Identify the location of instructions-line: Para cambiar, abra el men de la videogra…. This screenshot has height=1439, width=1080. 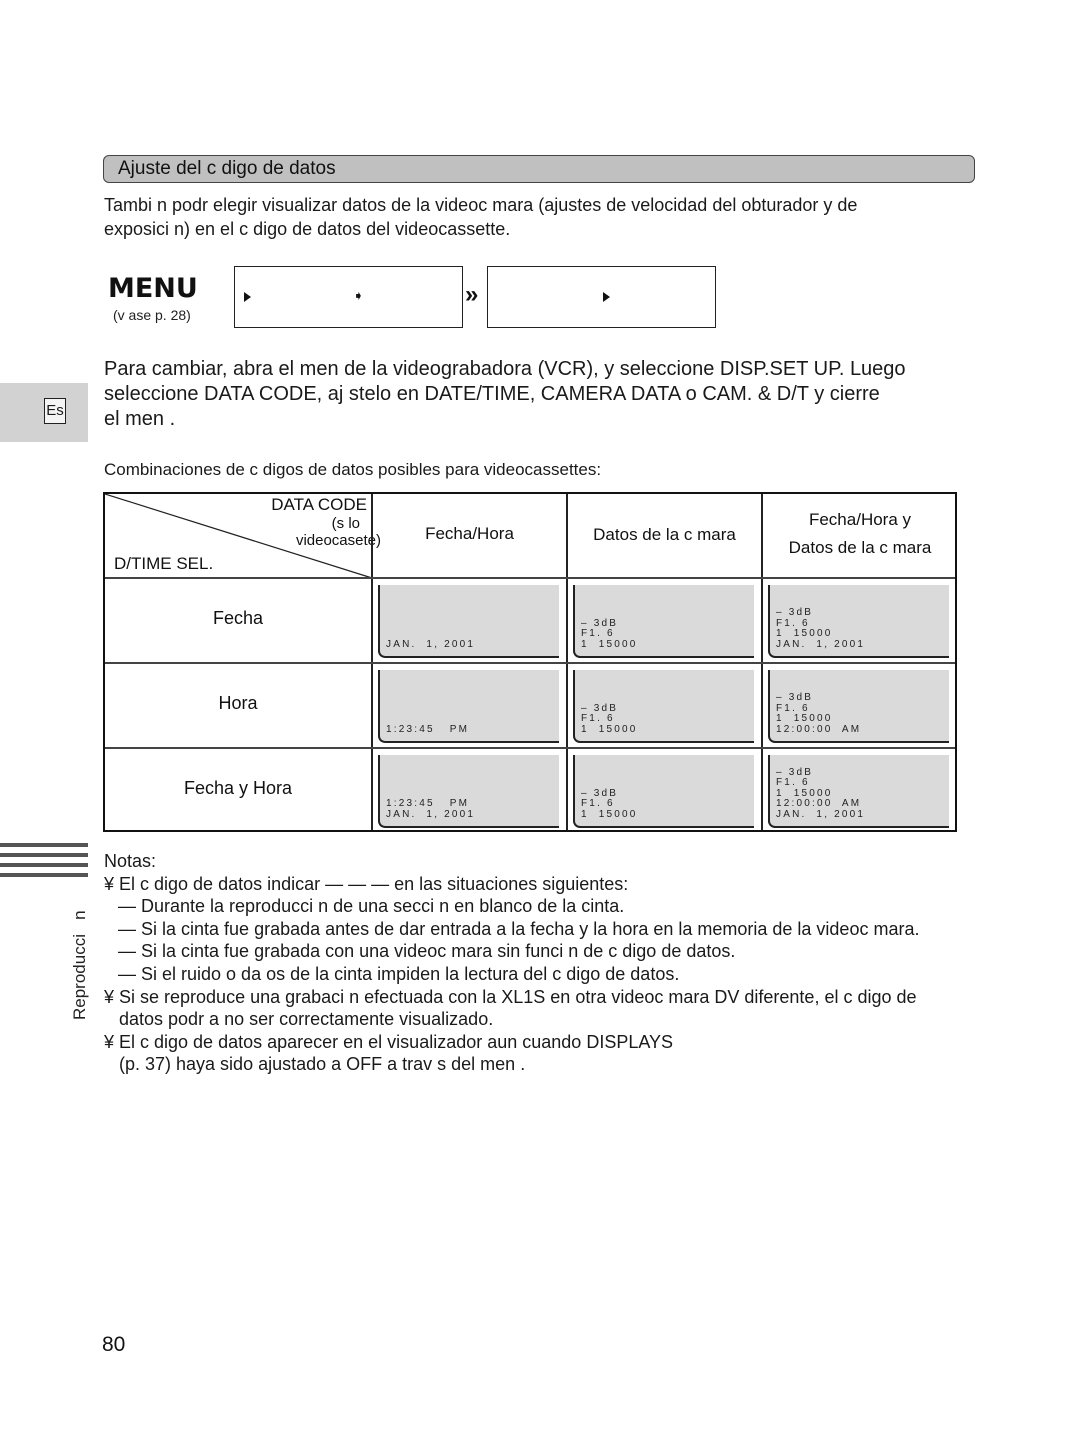
(505, 369).